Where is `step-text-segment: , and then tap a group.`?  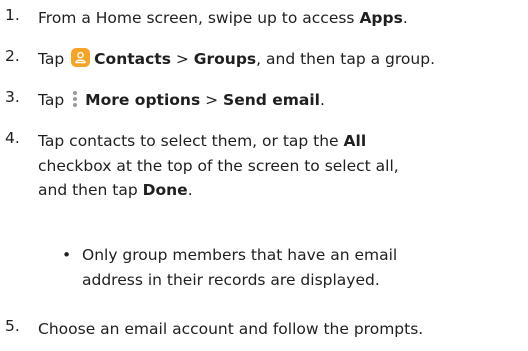 step-text-segment: , and then tap a group. is located at coordinates (345, 59).